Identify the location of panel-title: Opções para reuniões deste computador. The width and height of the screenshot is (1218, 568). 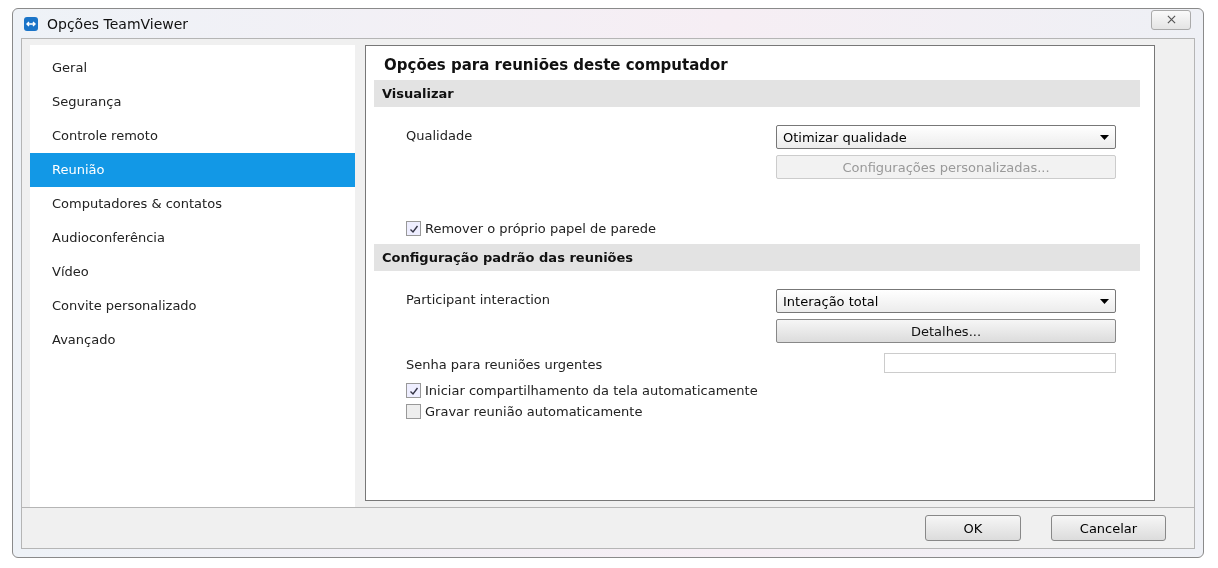
(556, 66).